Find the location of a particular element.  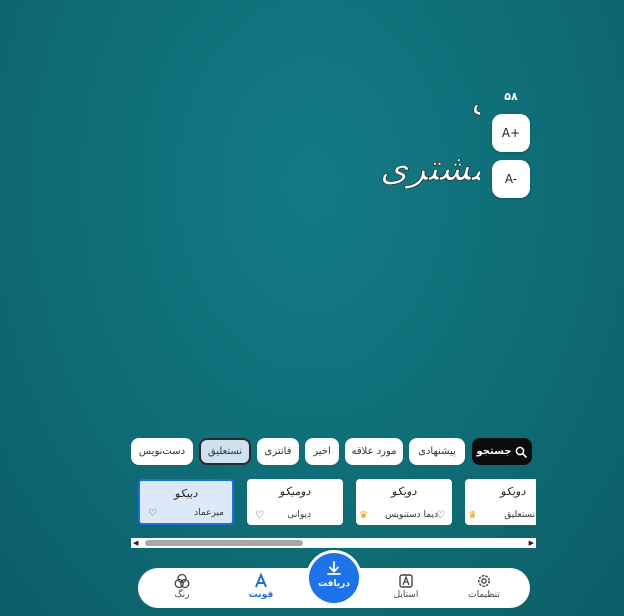

decrease-size-button: A- is located at coordinates (511, 179).